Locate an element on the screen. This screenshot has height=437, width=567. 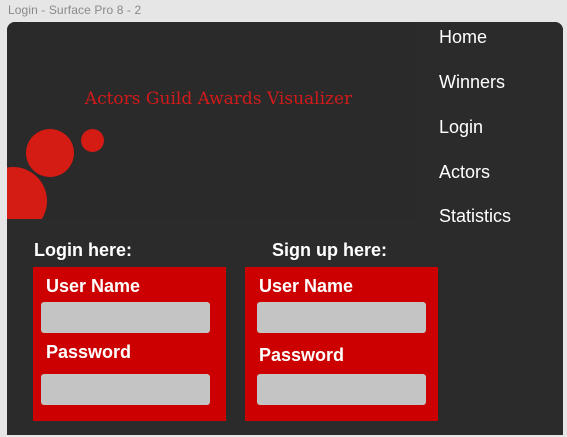
decorative-circle-small is located at coordinates (92, 140).